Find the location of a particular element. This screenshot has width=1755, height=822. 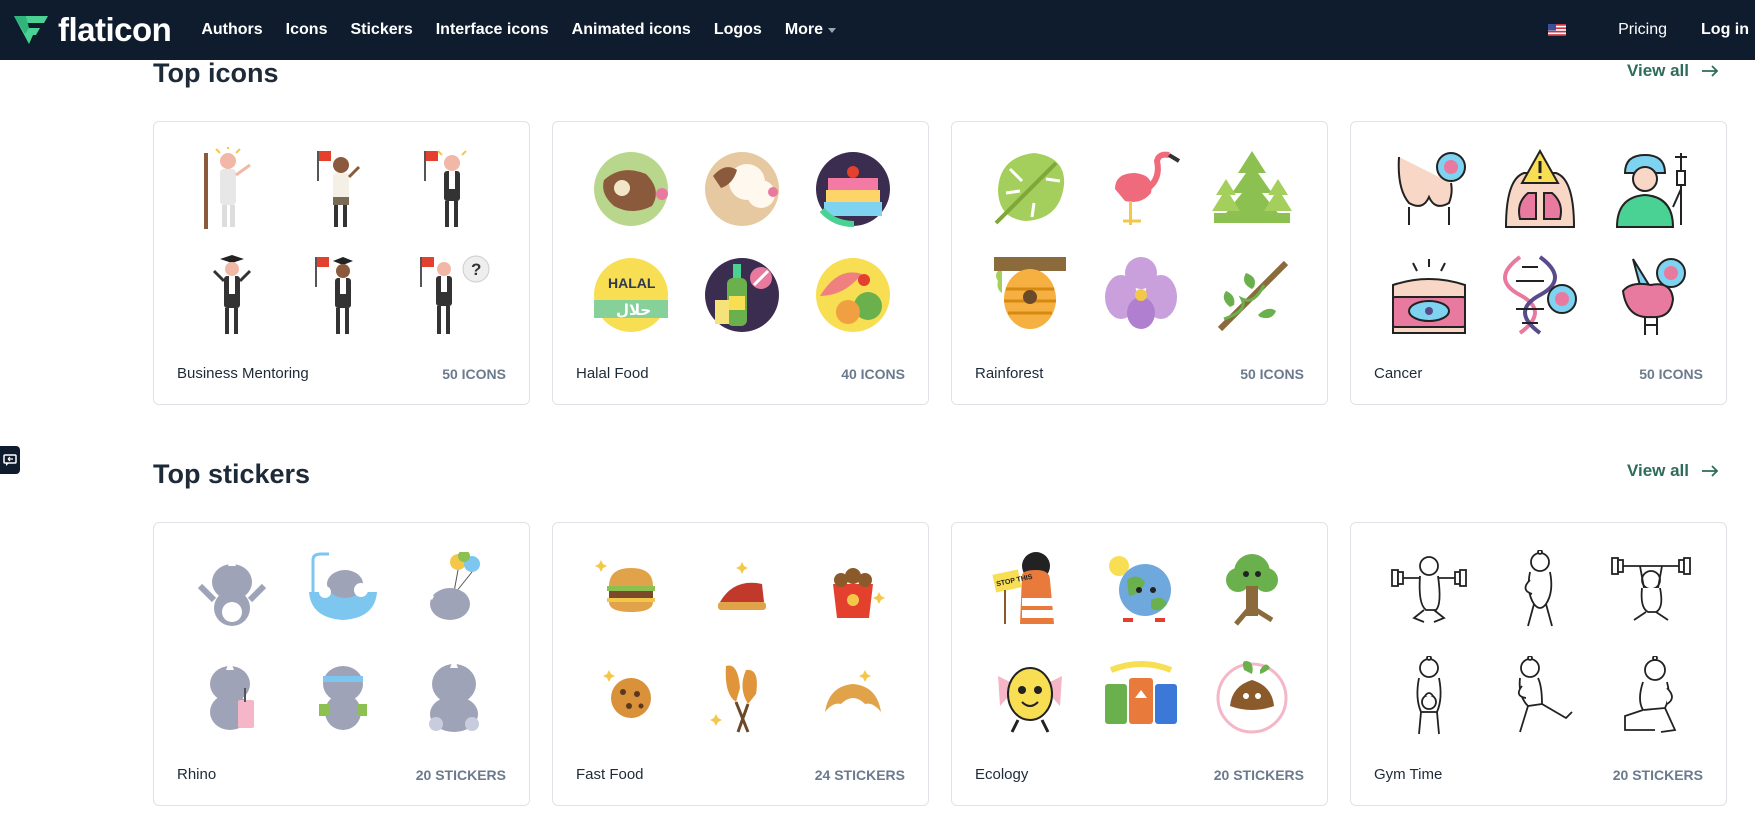

pack-card-business-mentoring: ? Business Mentoring 50 ICONS is located at coordinates (341, 263).